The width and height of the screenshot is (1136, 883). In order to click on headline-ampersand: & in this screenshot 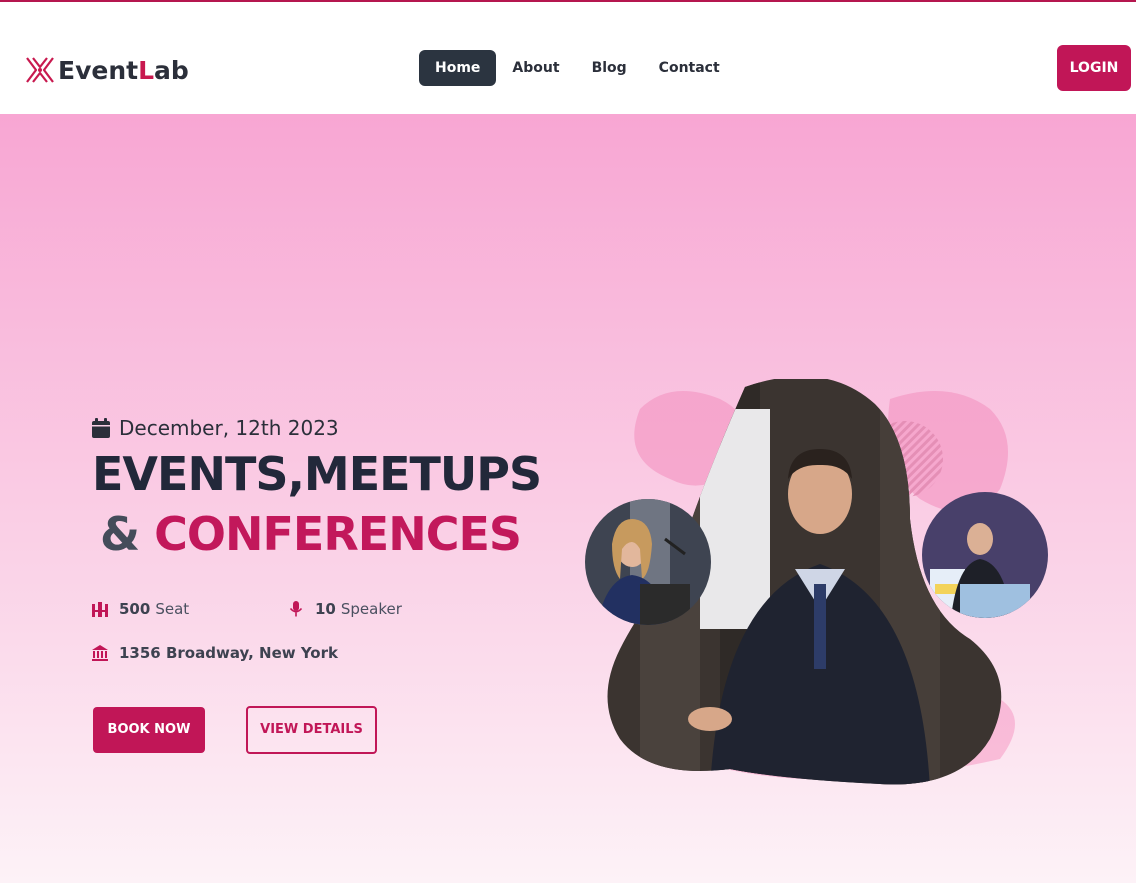, I will do `click(120, 534)`.